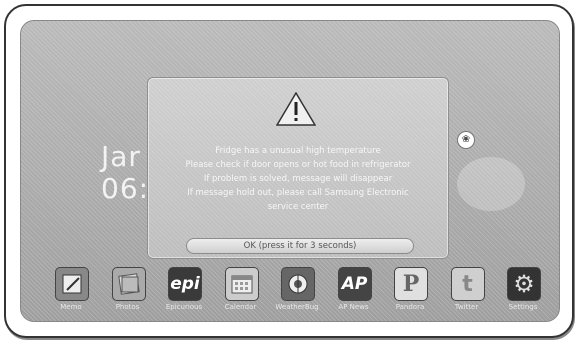 Image resolution: width=578 pixels, height=342 pixels. What do you see at coordinates (72, 284) in the screenshot?
I see `memo-icon` at bounding box center [72, 284].